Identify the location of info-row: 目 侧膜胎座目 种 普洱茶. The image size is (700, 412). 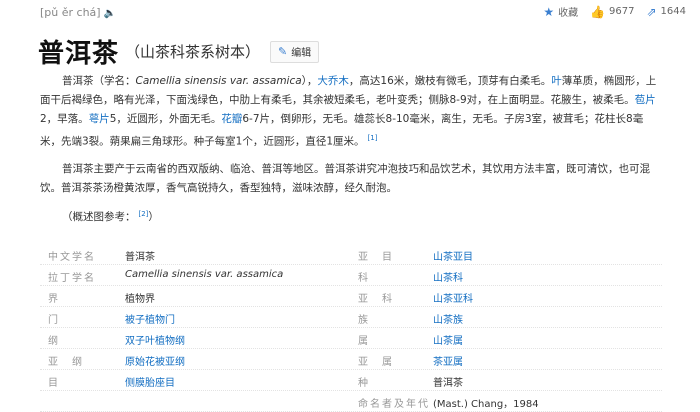
(351, 380).